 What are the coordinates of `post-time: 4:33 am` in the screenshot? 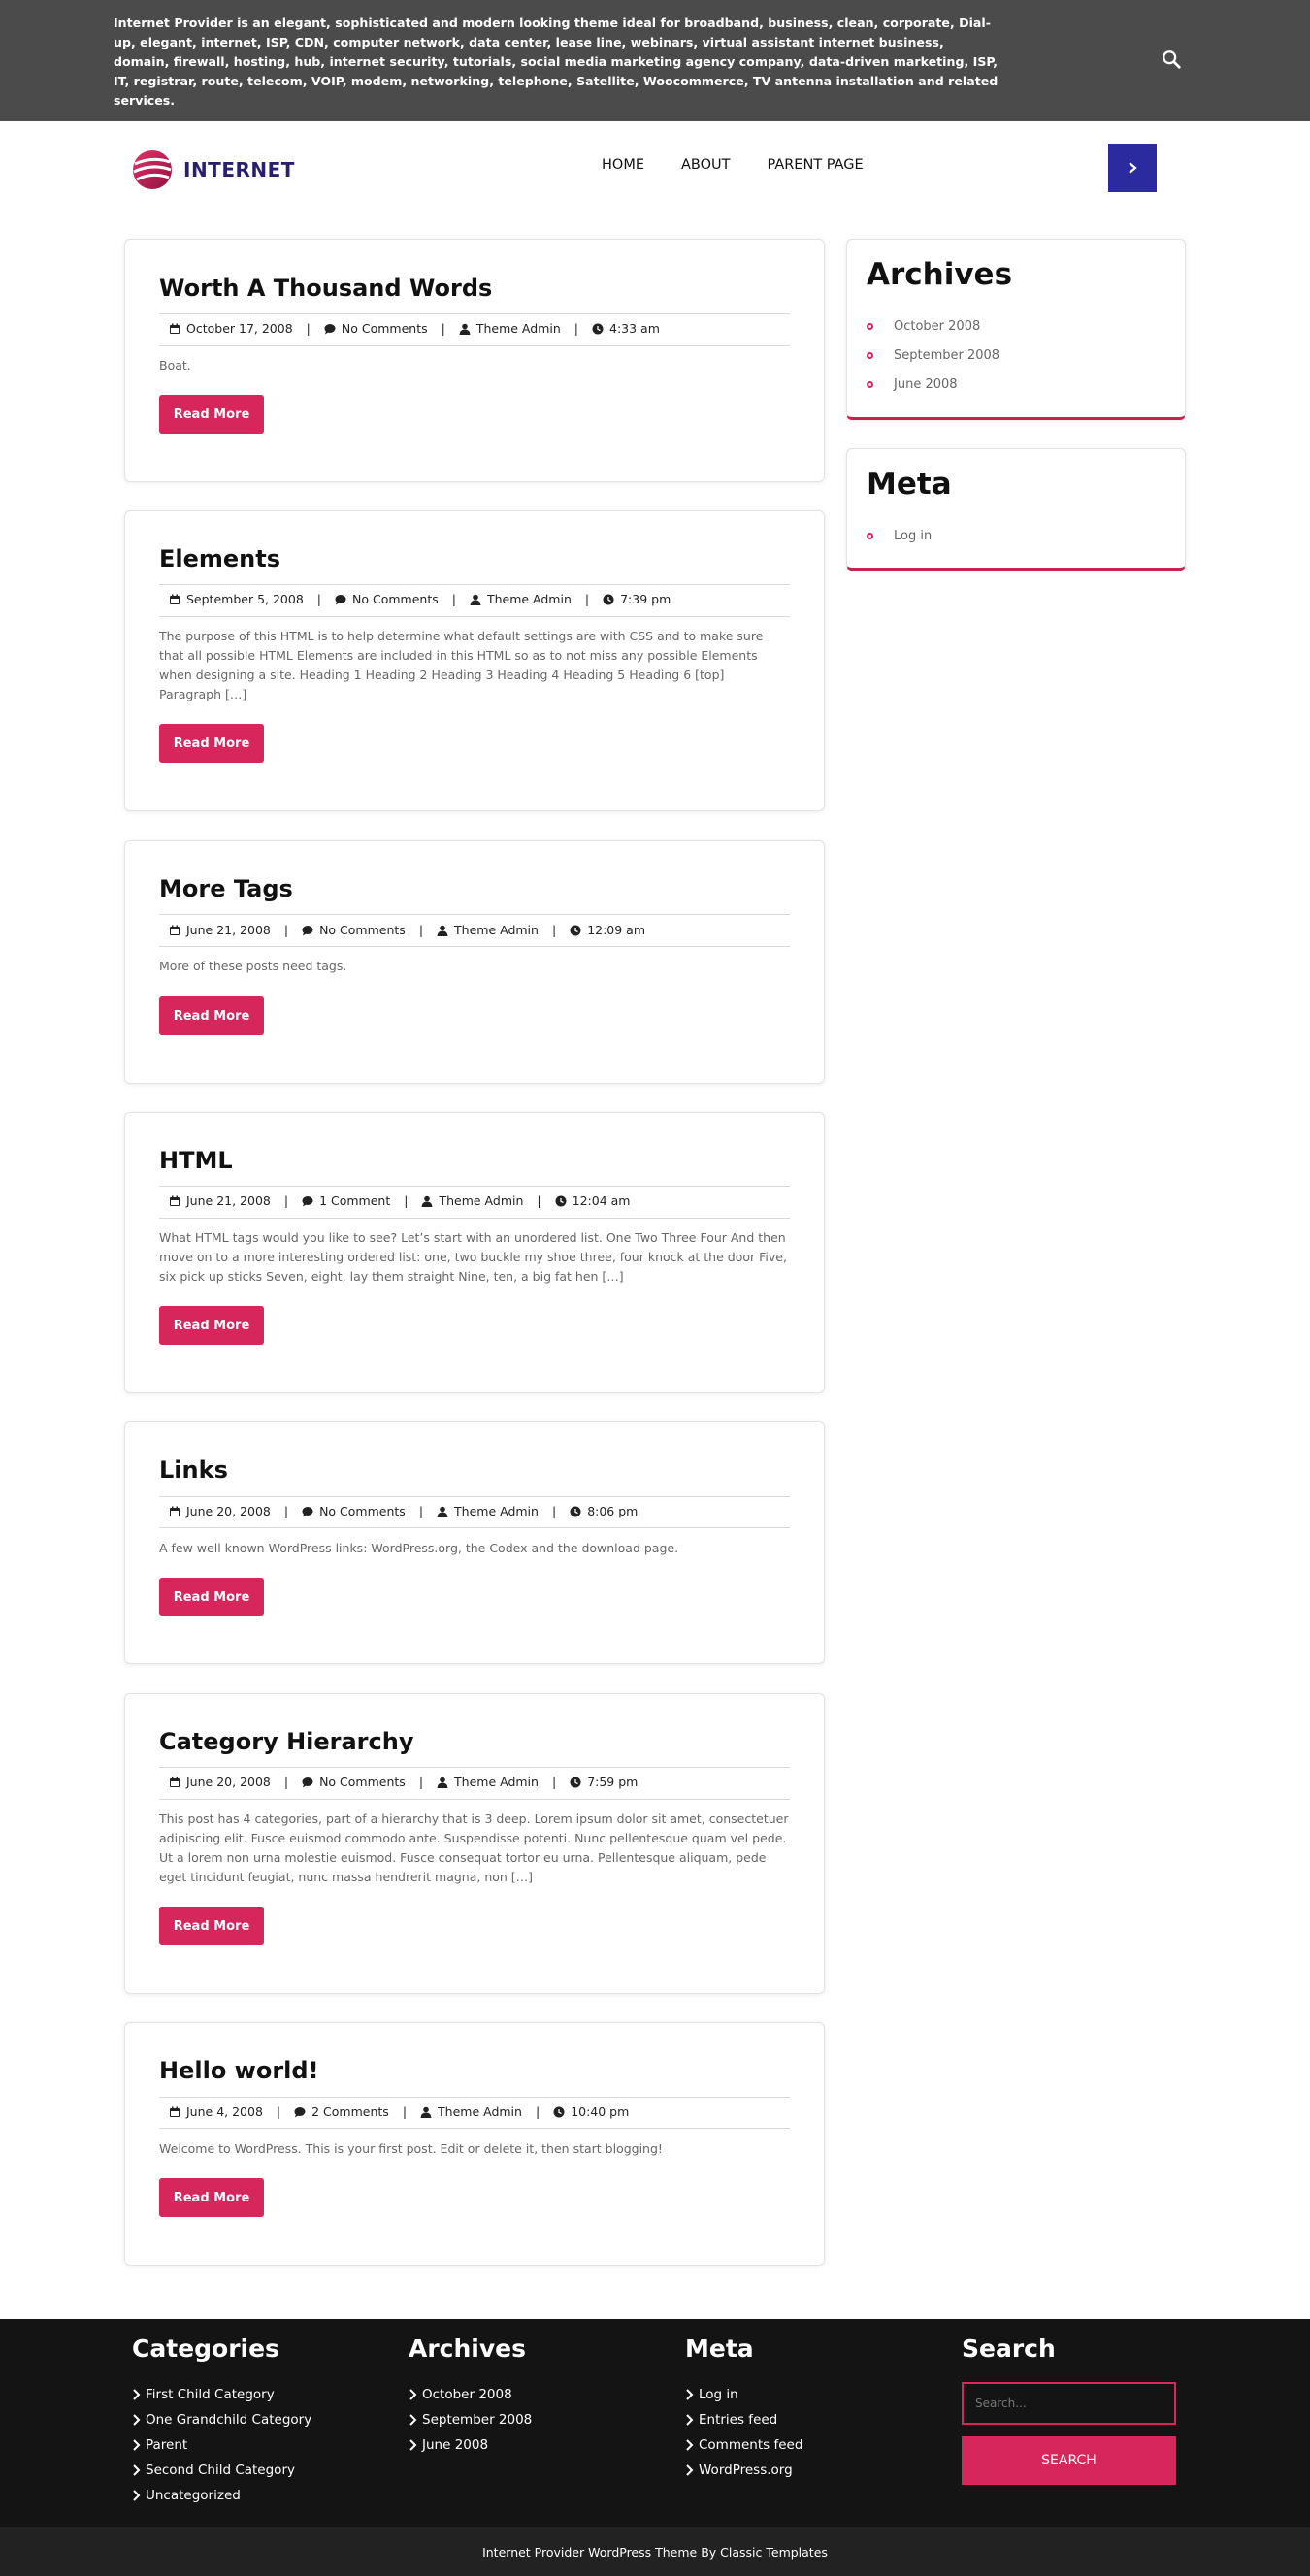 It's located at (626, 329).